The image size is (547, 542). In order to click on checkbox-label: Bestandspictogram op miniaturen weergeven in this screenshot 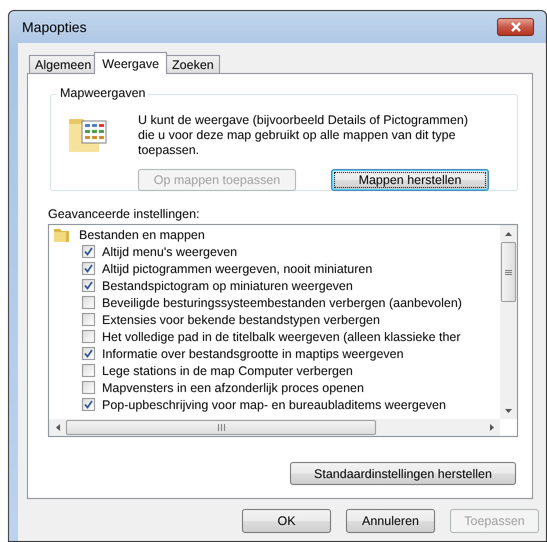, I will do `click(227, 285)`.